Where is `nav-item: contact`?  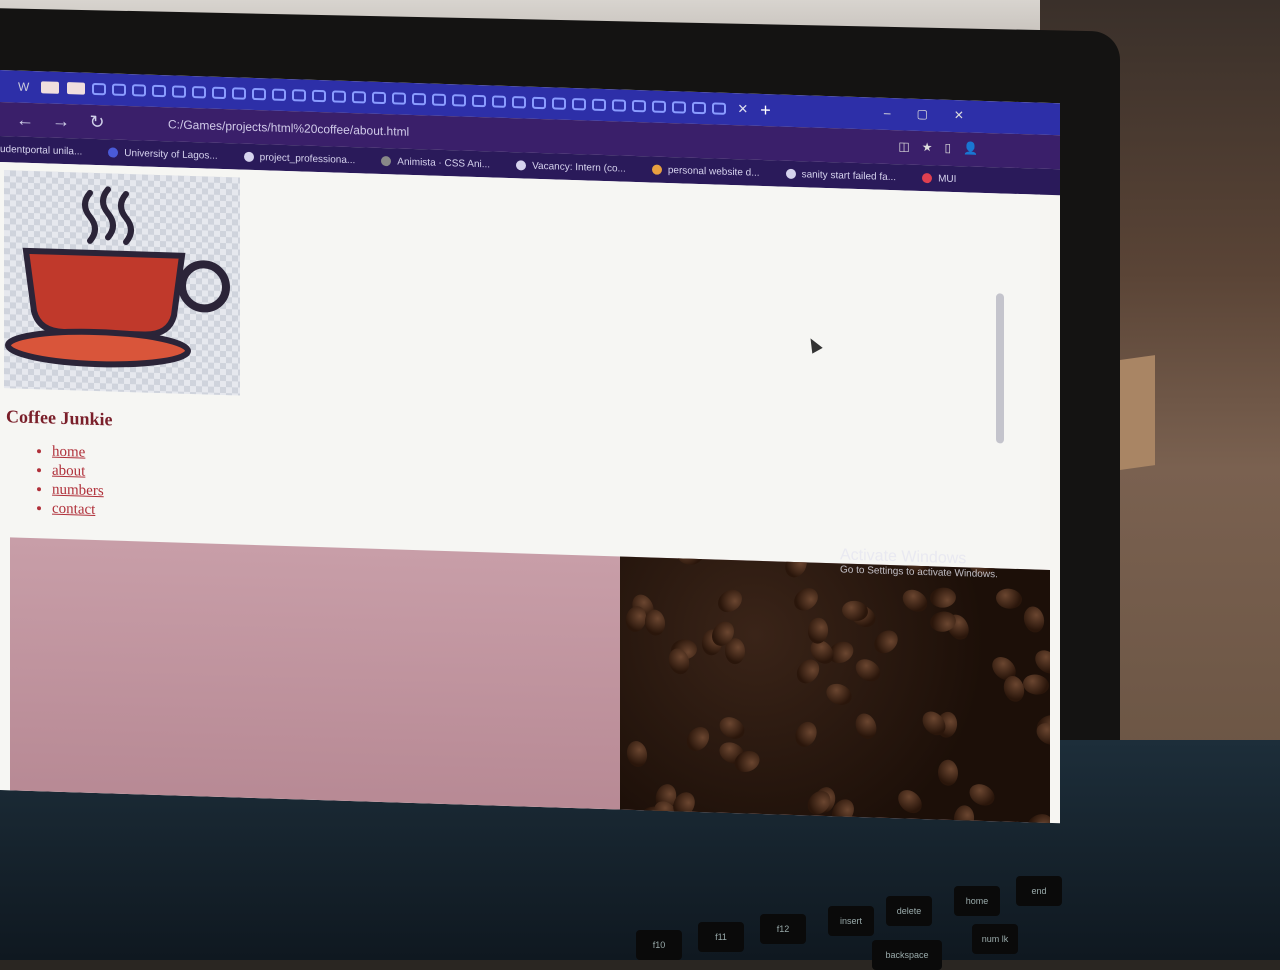 nav-item: contact is located at coordinates (78, 510).